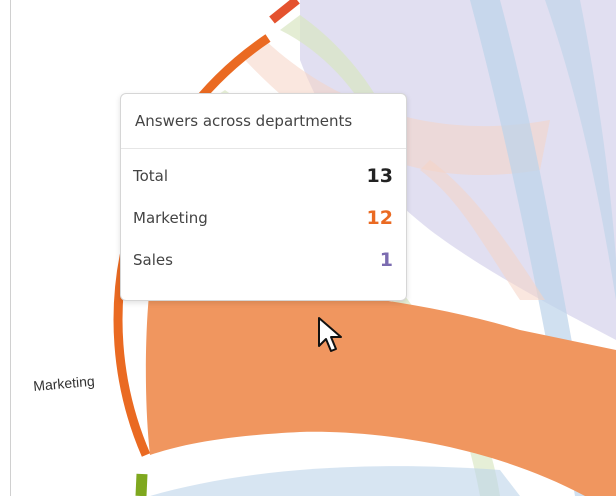 The image size is (616, 496). Describe the element at coordinates (263, 176) in the screenshot. I see `tooltip-row-total: Total 13` at that location.